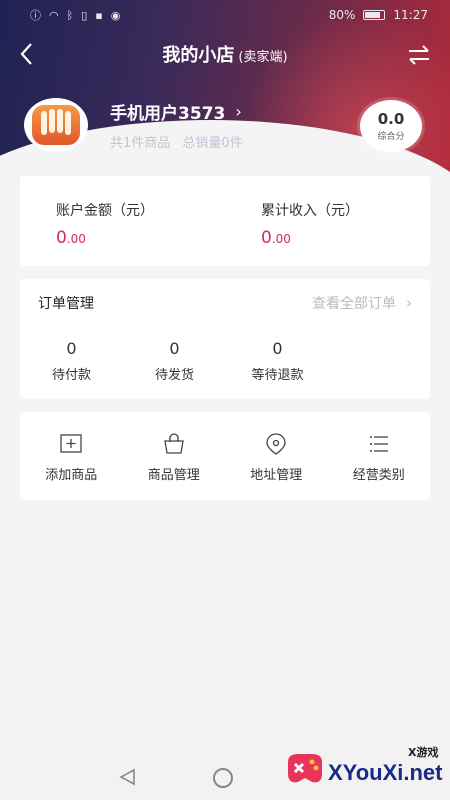 The image size is (450, 800). What do you see at coordinates (410, 15) in the screenshot?
I see `clock: 11:27` at bounding box center [410, 15].